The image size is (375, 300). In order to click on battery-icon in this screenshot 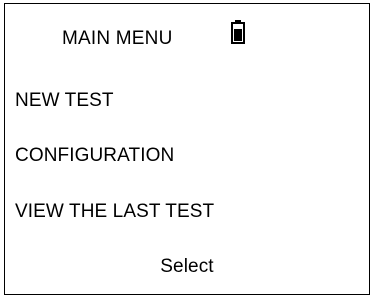, I will do `click(238, 32)`.